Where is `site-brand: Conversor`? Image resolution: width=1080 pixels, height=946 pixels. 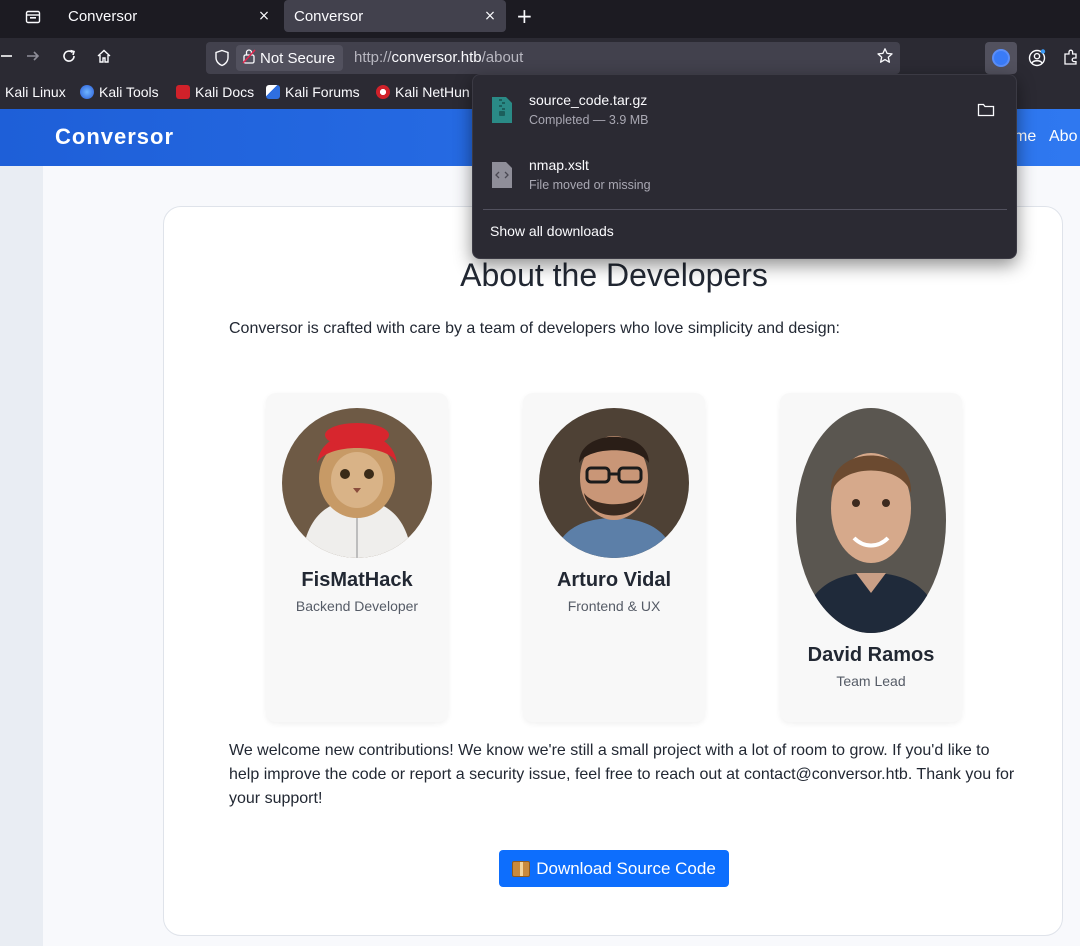
site-brand: Conversor is located at coordinates (114, 137).